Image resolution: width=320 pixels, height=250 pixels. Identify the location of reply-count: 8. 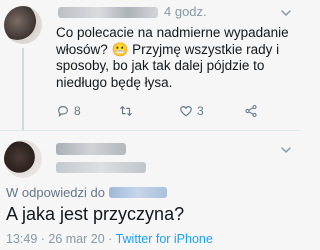
(77, 111).